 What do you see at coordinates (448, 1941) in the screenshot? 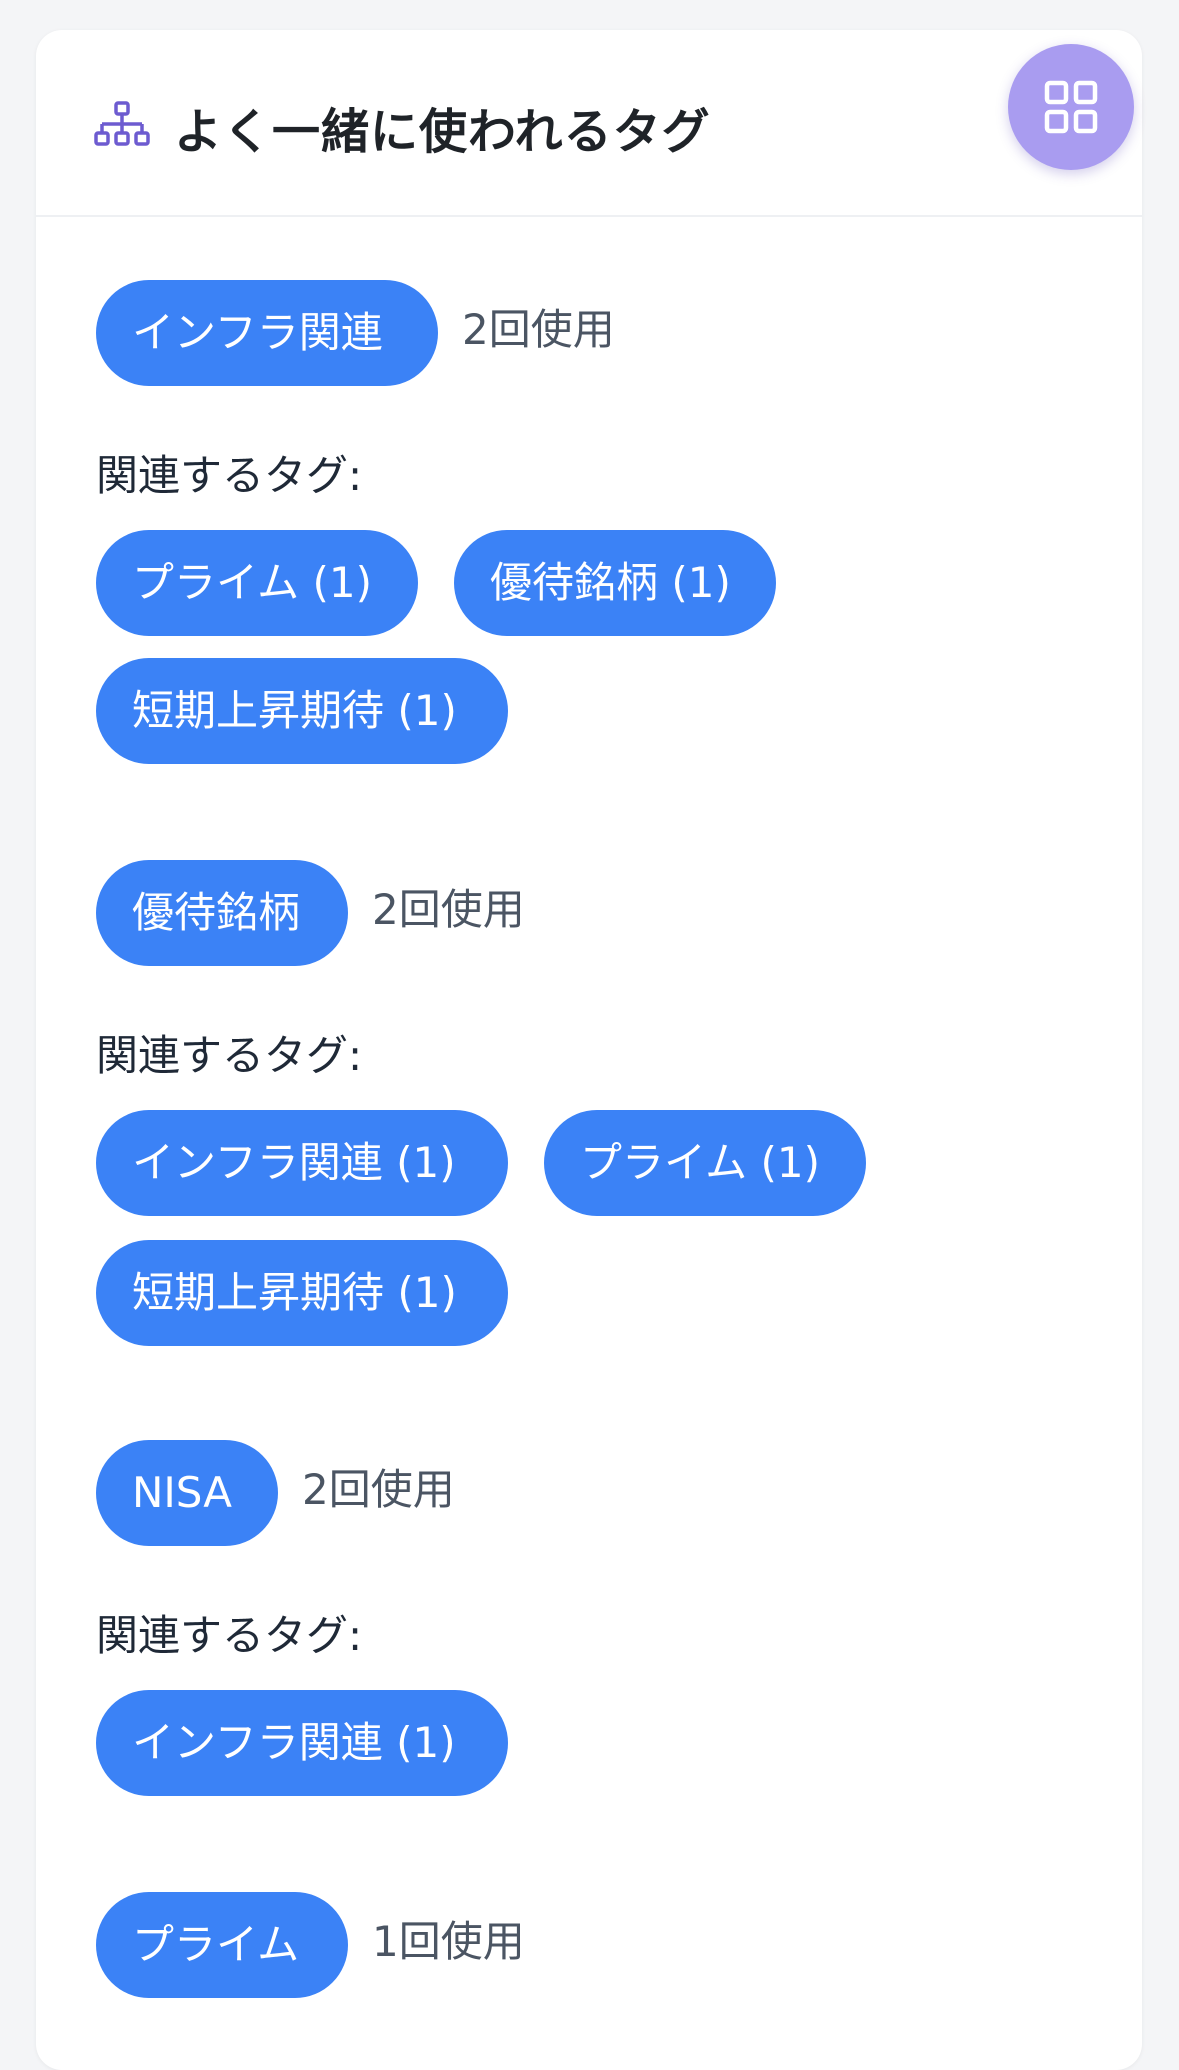
I see `usage-count: 1回使用` at bounding box center [448, 1941].